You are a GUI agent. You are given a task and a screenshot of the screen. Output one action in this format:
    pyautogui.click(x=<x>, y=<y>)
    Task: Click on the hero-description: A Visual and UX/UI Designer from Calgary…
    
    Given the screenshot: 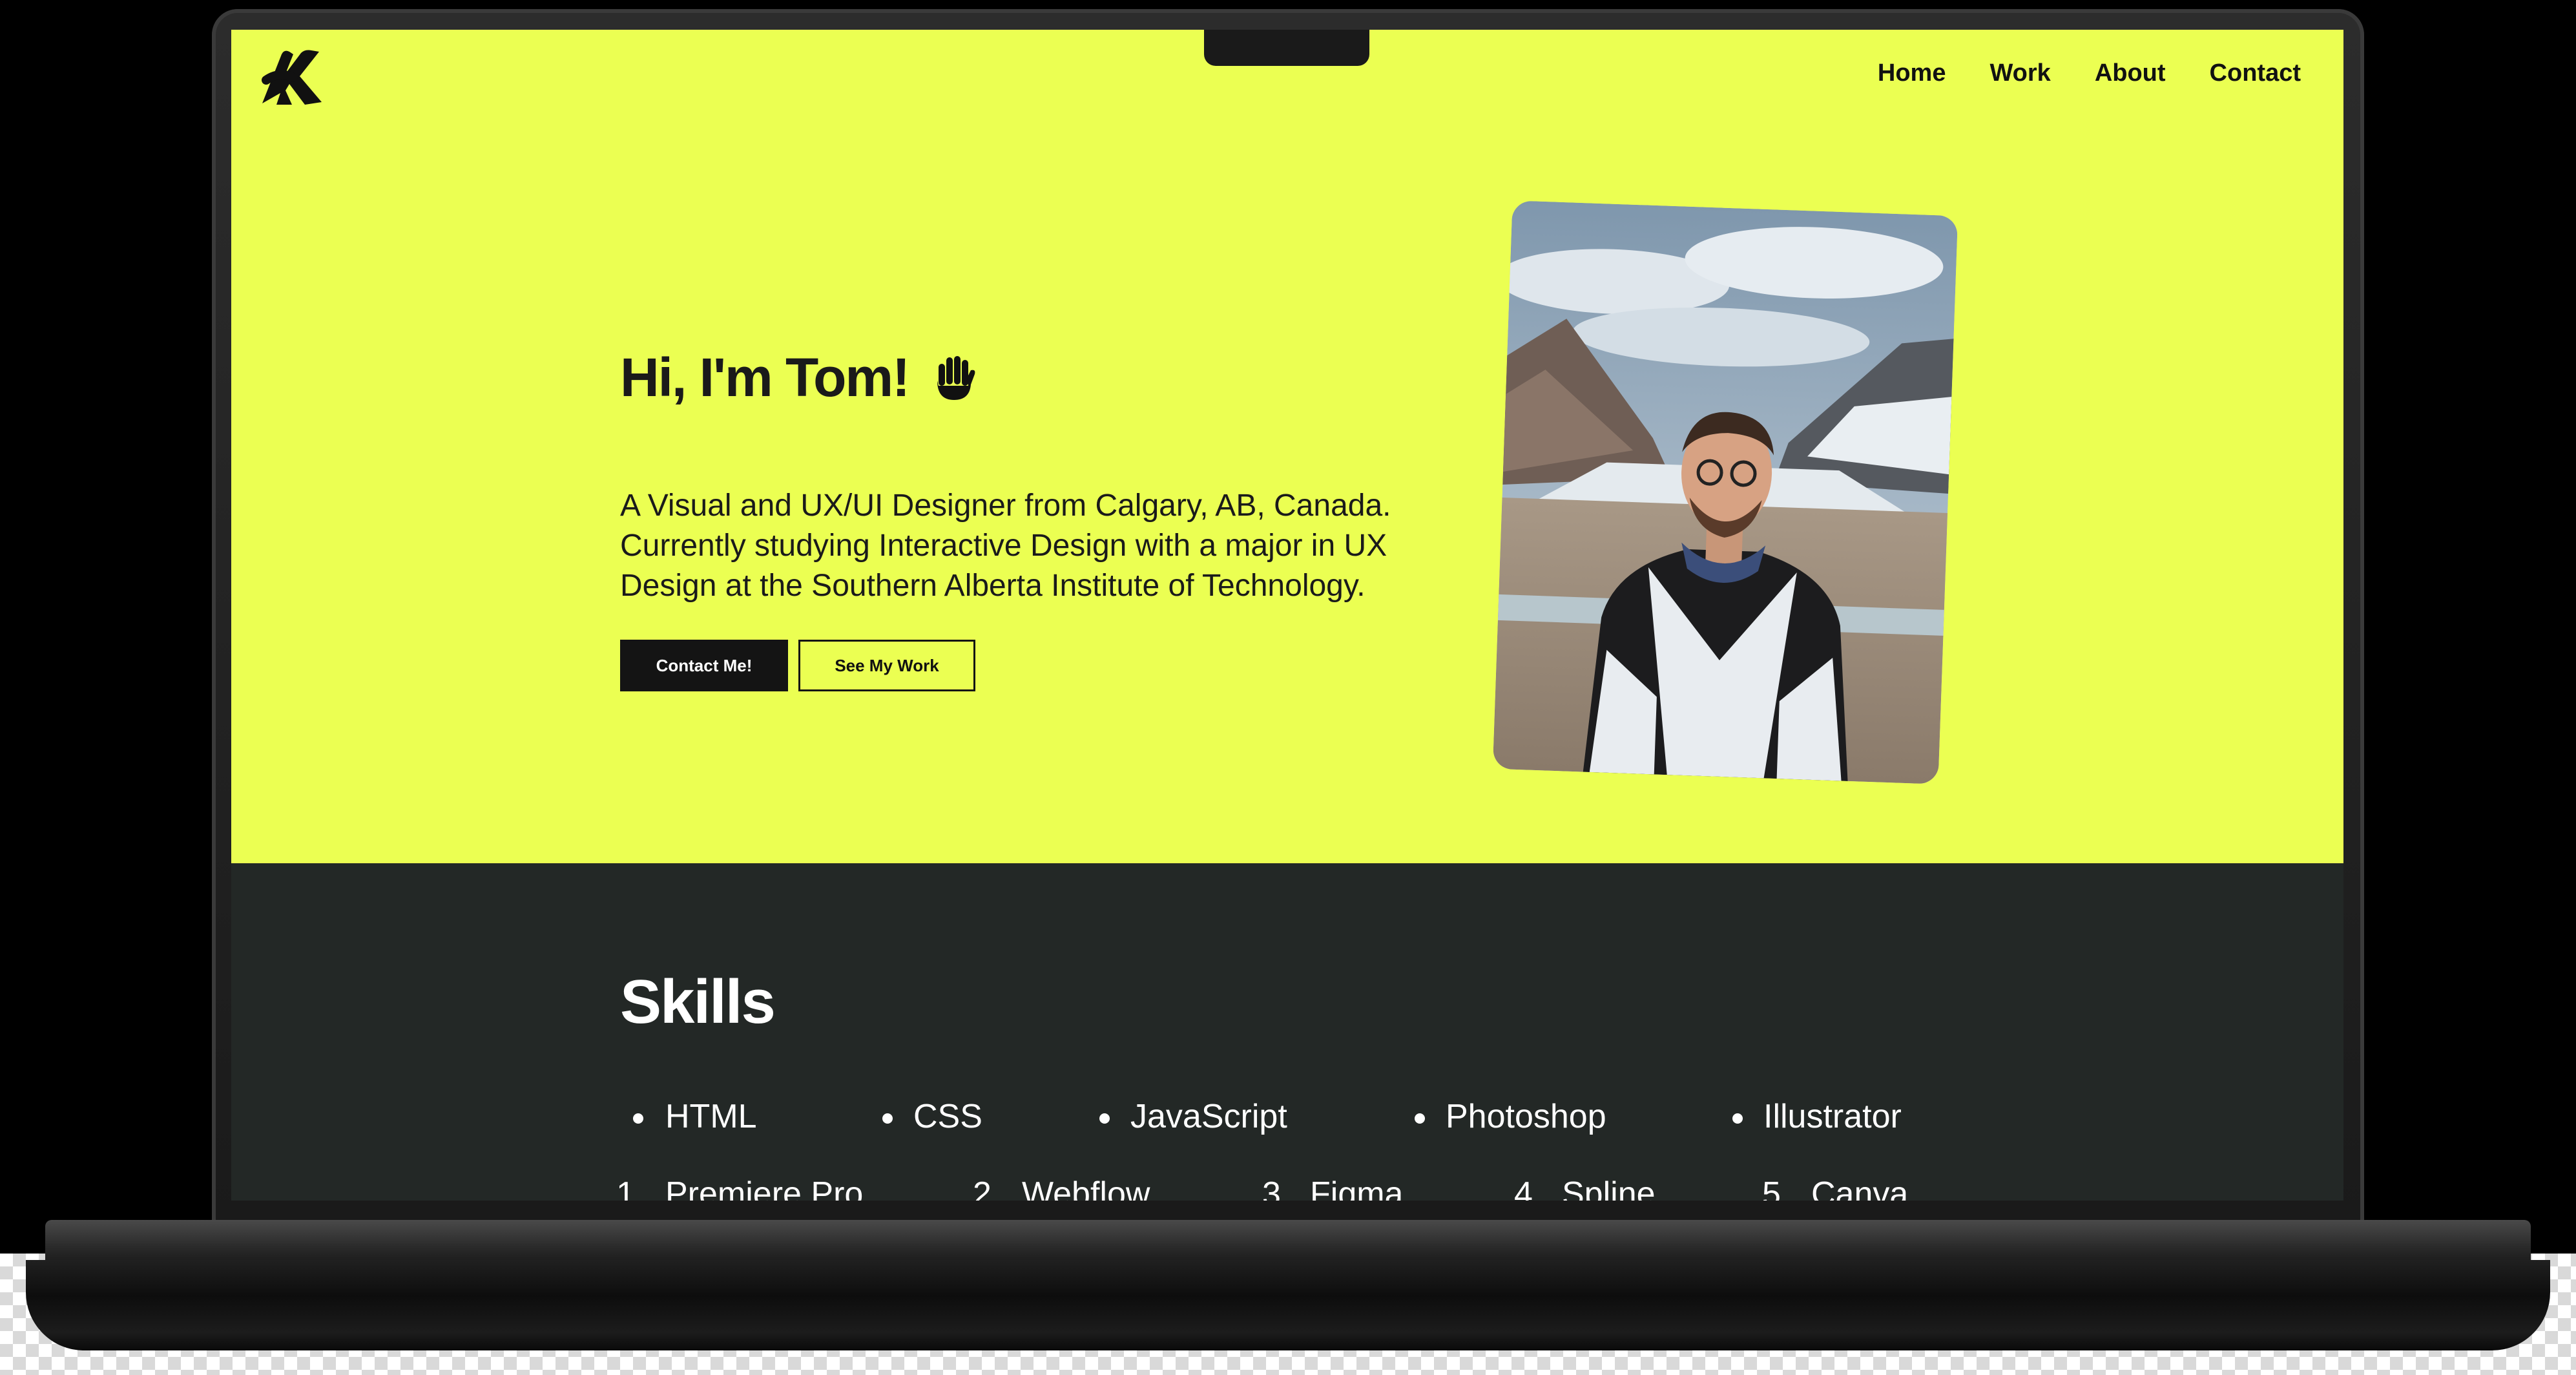 What is the action you would take?
    pyautogui.click(x=1005, y=546)
    